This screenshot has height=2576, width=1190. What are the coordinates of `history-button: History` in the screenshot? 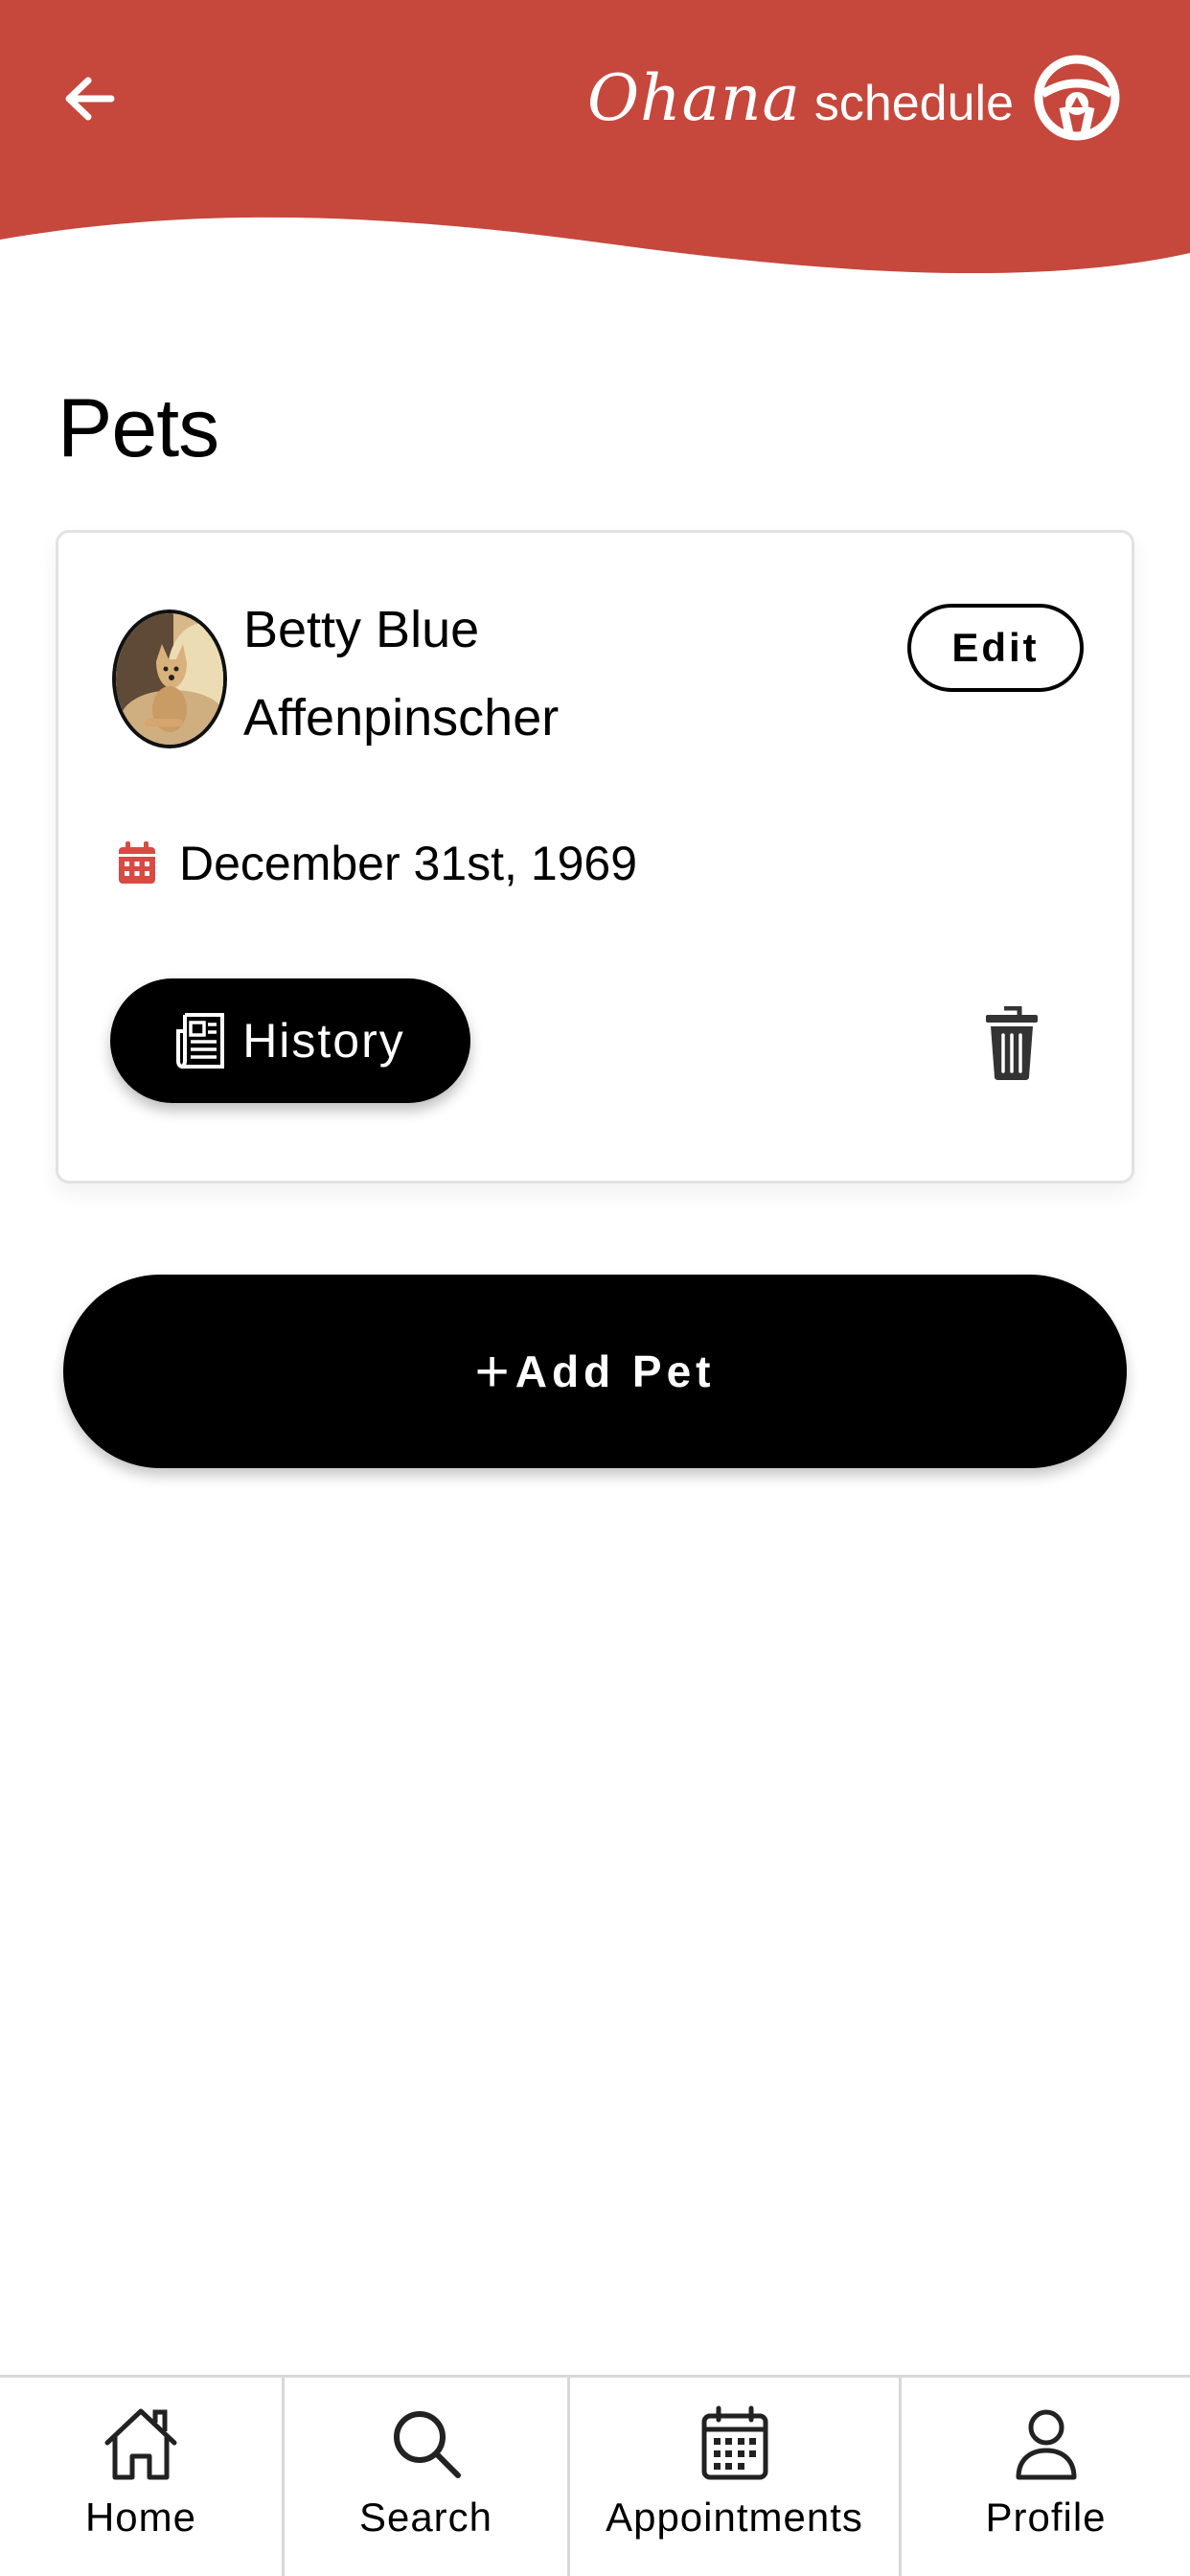 It's located at (290, 1040).